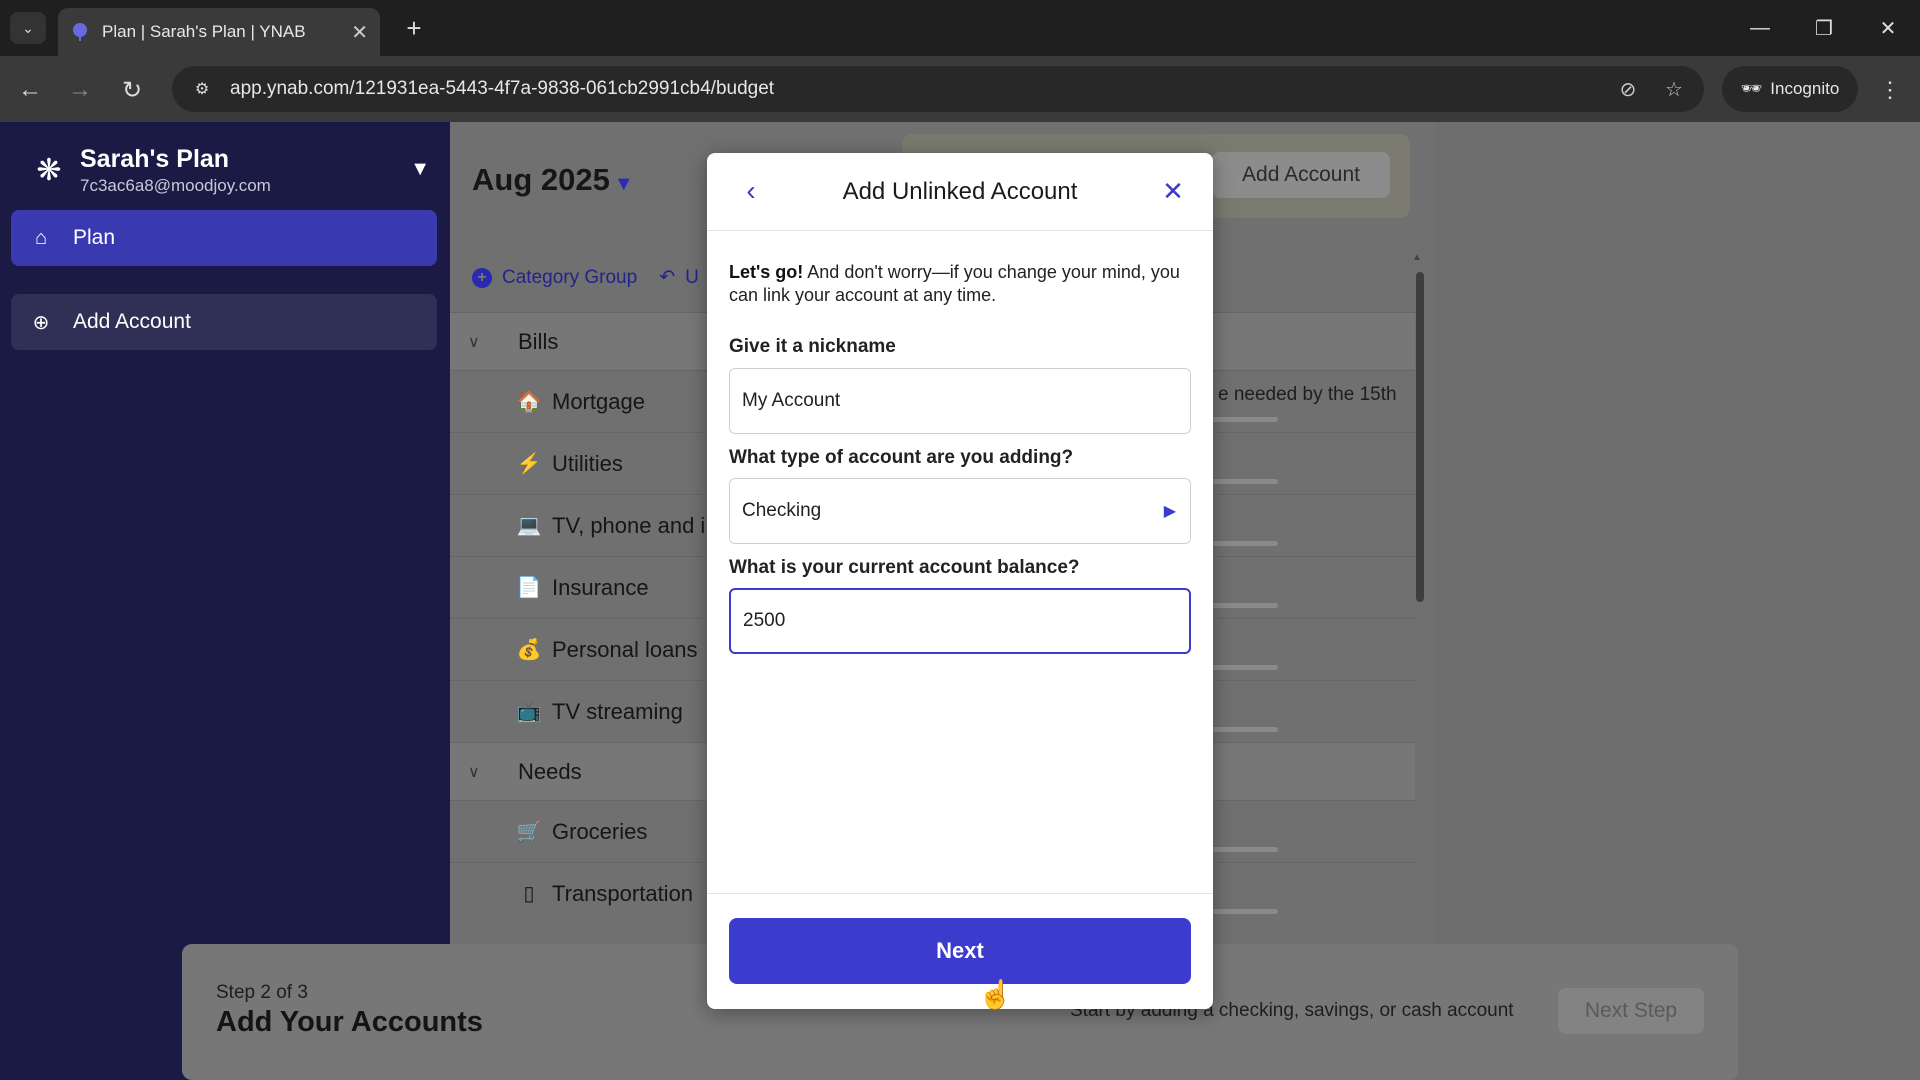 Image resolution: width=1920 pixels, height=1080 pixels. I want to click on restore-window-icon: ❐, so click(1824, 28).